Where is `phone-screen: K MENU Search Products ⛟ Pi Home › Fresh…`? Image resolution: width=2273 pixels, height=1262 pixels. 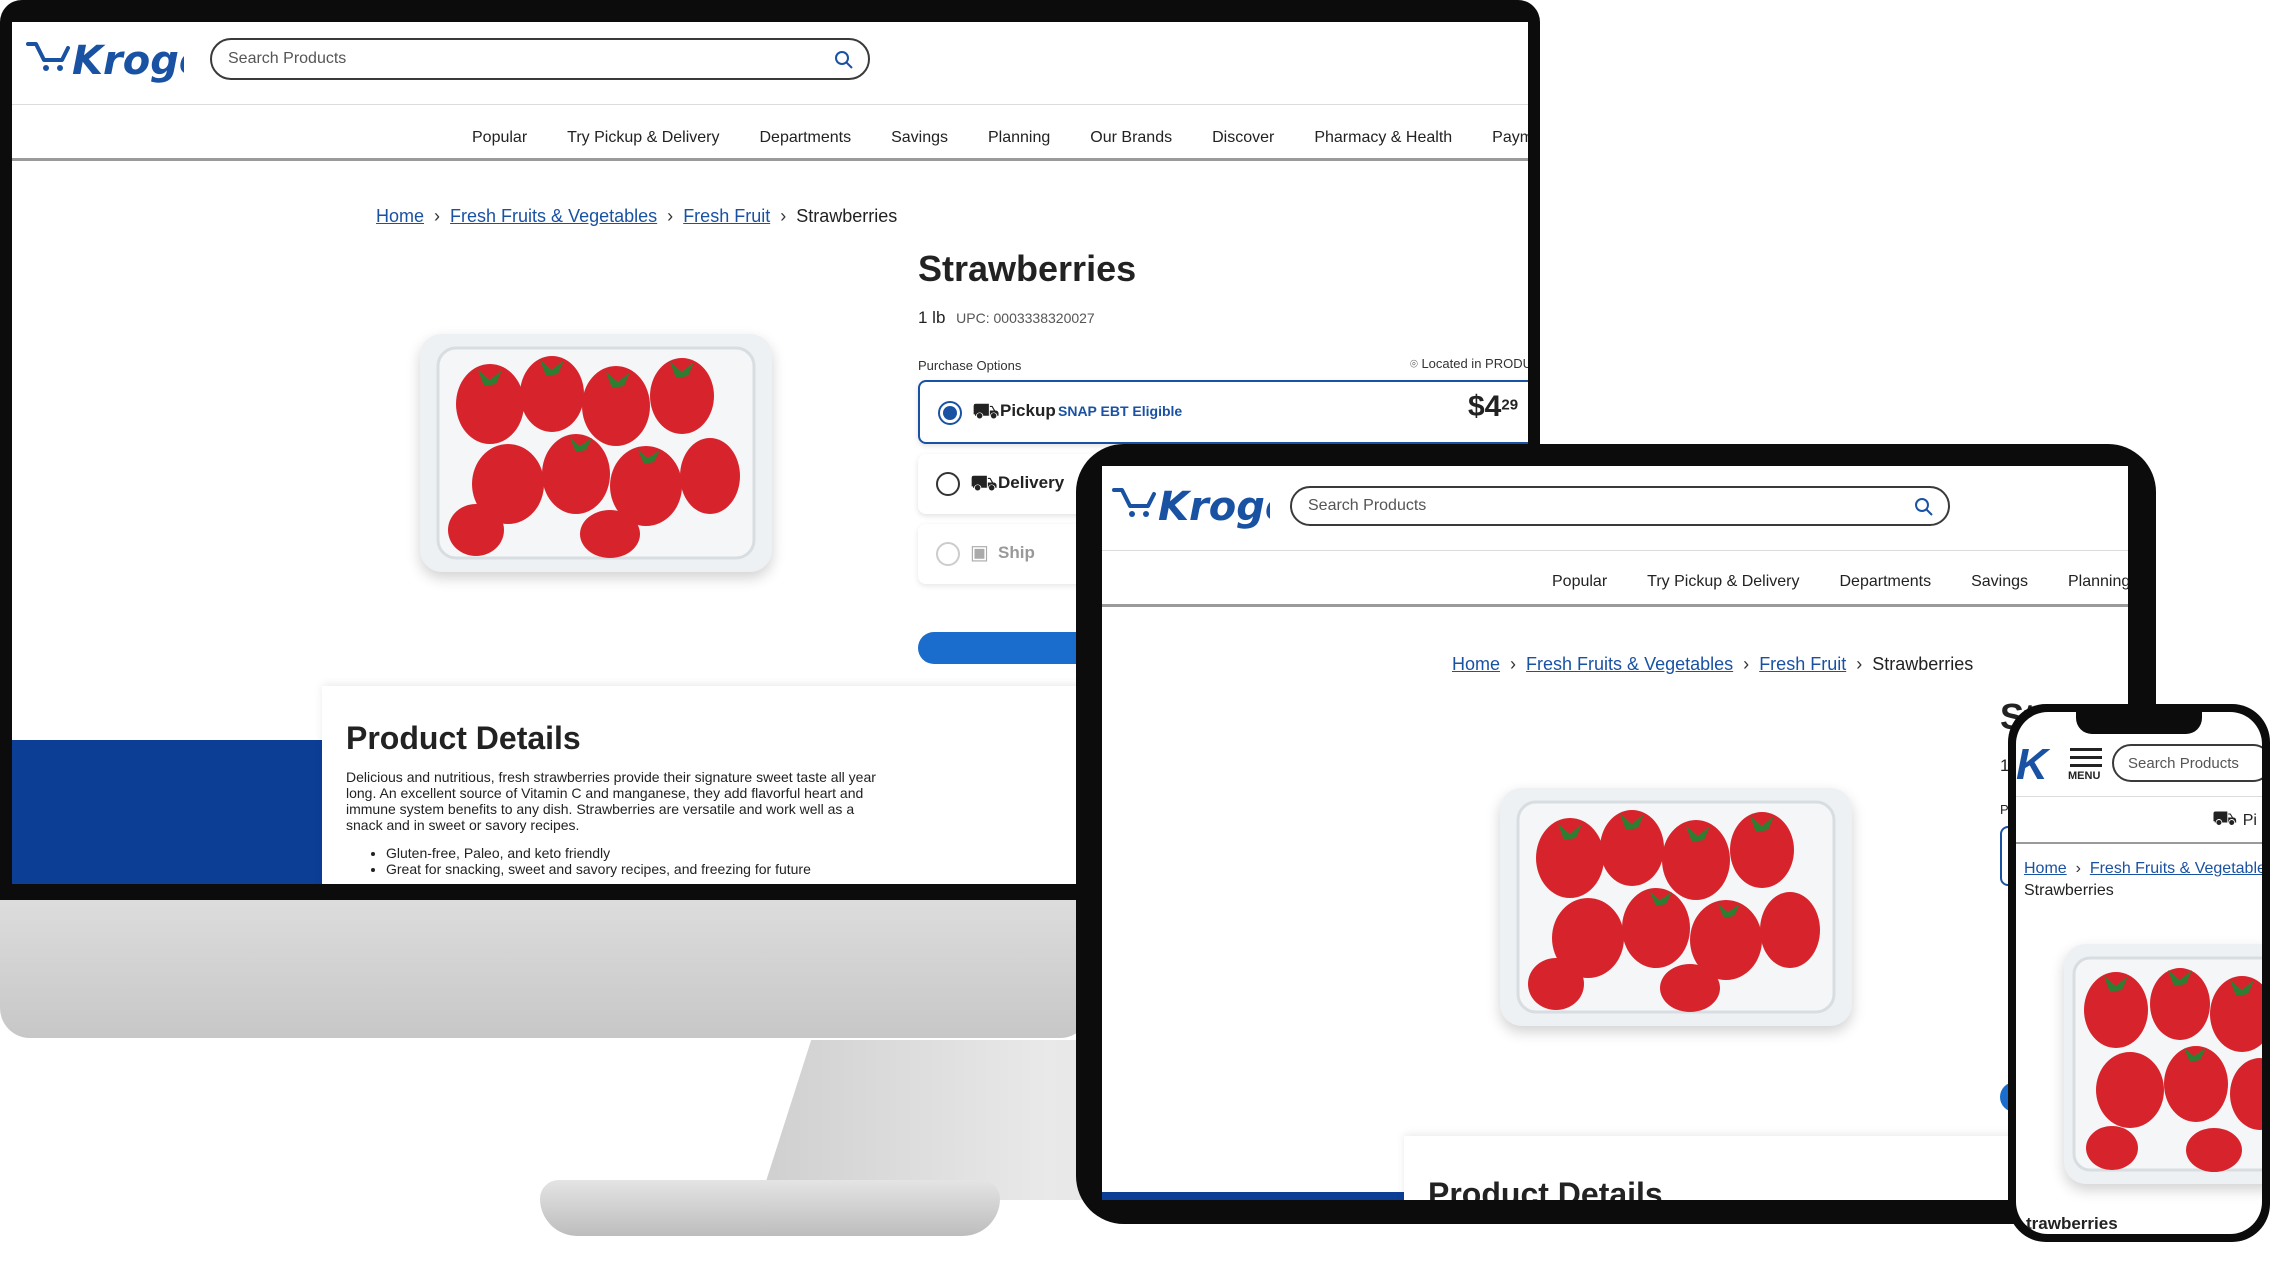
phone-screen: K MENU Search Products ⛟ Pi Home › Fresh… is located at coordinates (2139, 973).